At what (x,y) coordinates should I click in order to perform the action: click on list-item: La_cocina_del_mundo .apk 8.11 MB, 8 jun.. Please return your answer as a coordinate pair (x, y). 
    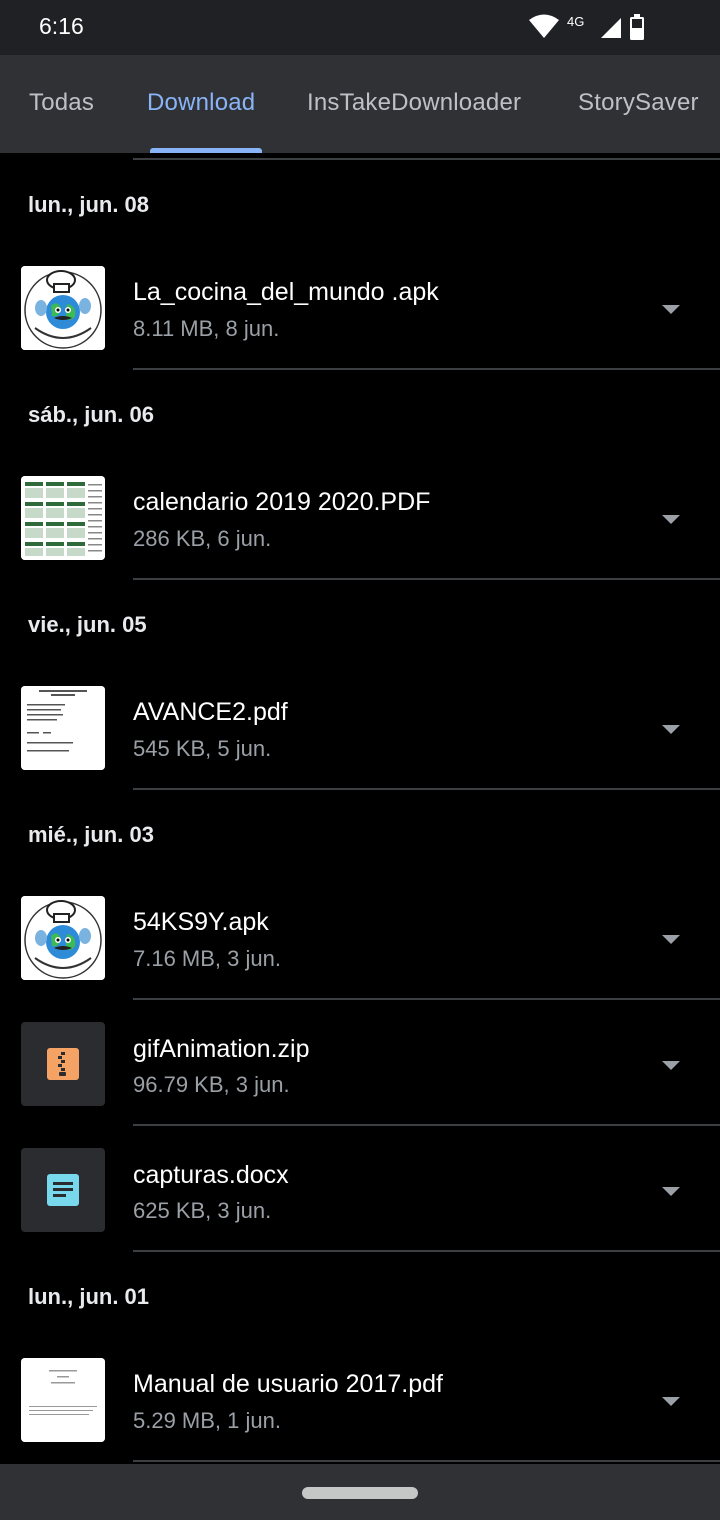
    Looking at the image, I should click on (360, 310).